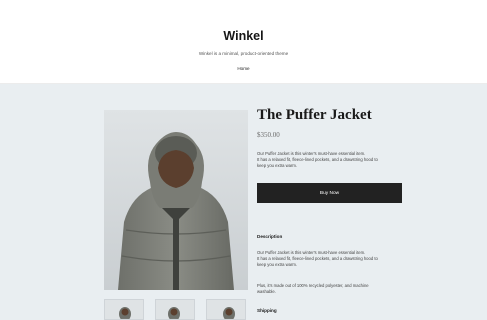 The width and height of the screenshot is (487, 320). I want to click on description-heading: Description, so click(270, 236).